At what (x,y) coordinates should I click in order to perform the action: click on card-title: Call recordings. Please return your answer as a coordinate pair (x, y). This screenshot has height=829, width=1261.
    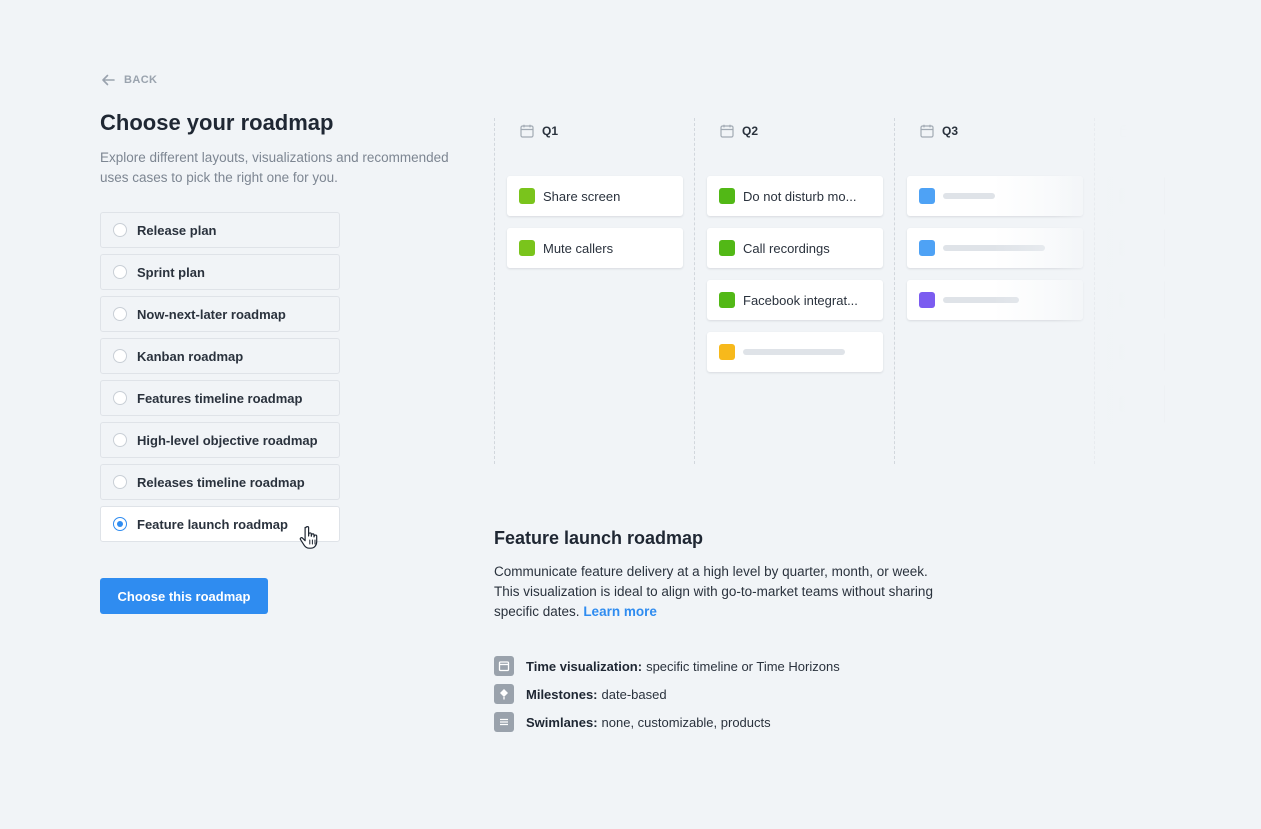
    Looking at the image, I should click on (786, 248).